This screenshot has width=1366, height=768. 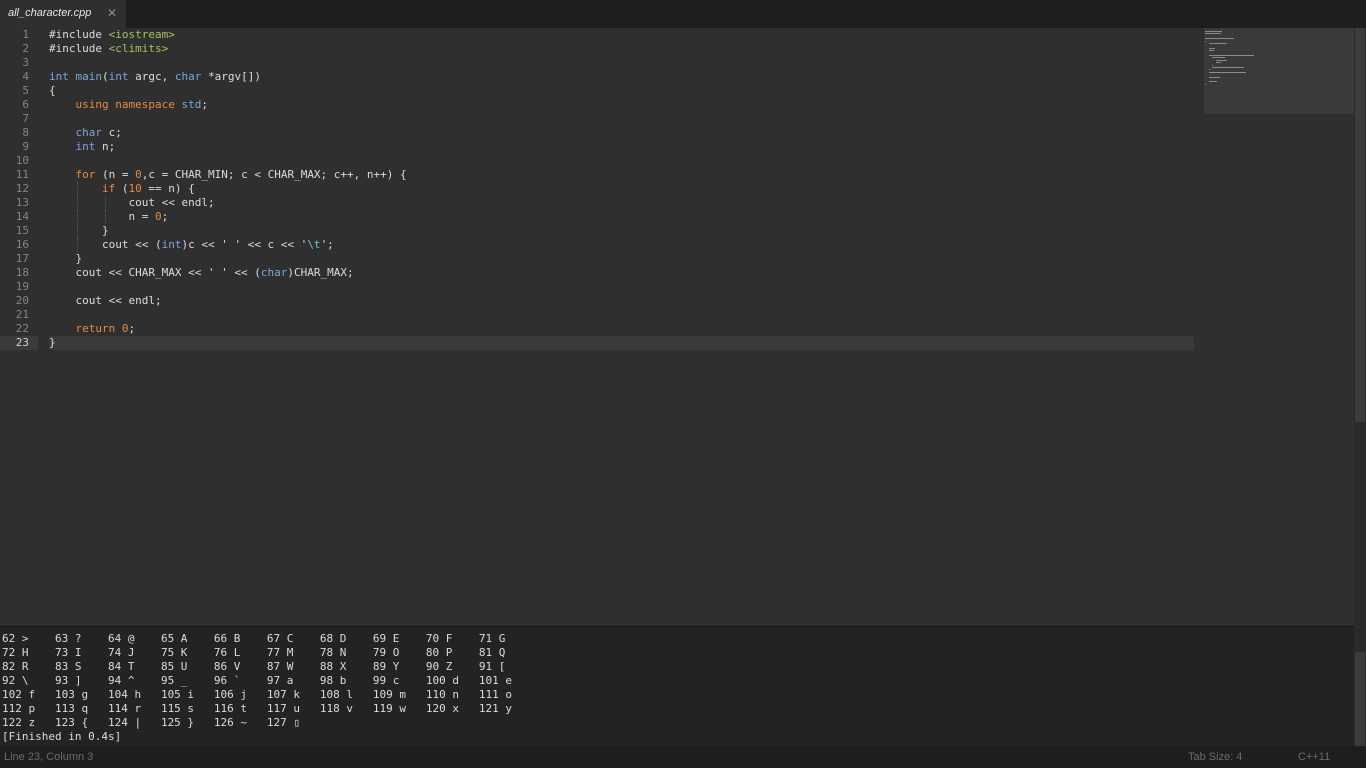 What do you see at coordinates (22, 188) in the screenshot?
I see `line-number: 12` at bounding box center [22, 188].